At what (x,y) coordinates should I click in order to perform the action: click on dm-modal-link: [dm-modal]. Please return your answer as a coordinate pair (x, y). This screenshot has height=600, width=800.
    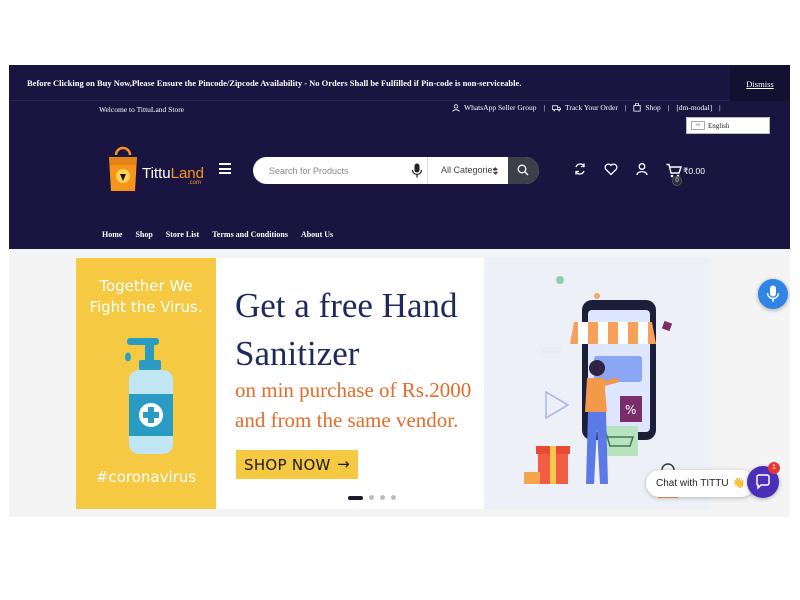
    Looking at the image, I should click on (694, 107).